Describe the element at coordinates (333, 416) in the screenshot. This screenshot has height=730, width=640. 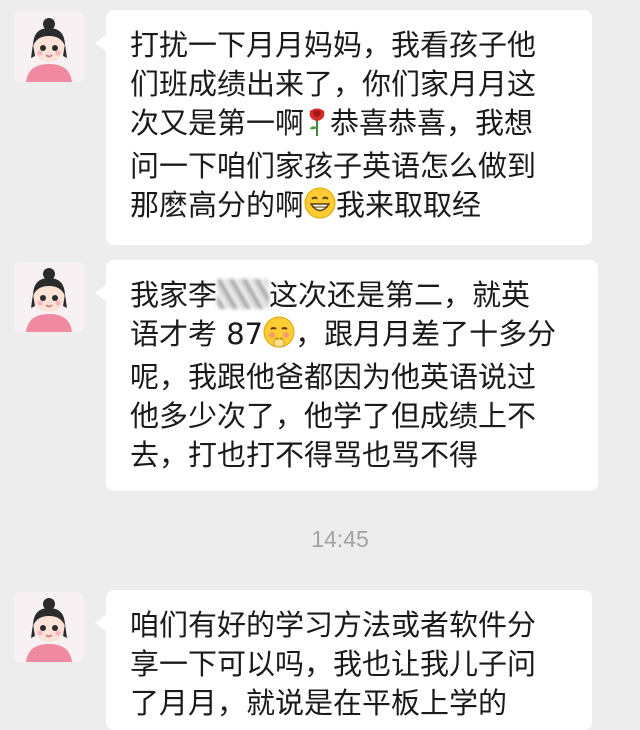
I see `message-text: 他多少次了，他学了但成绩上不` at that location.